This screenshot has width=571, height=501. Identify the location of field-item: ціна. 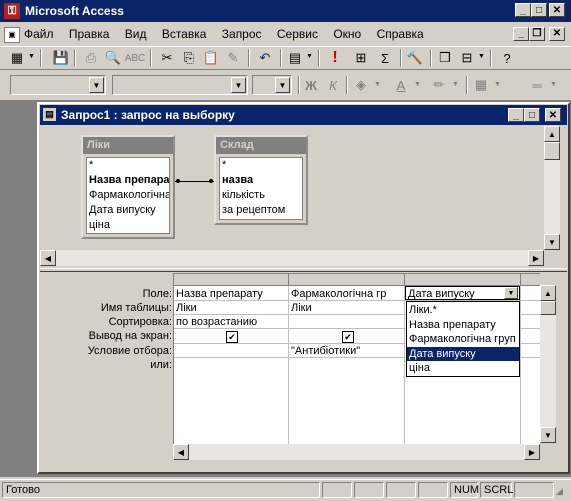
(129, 225).